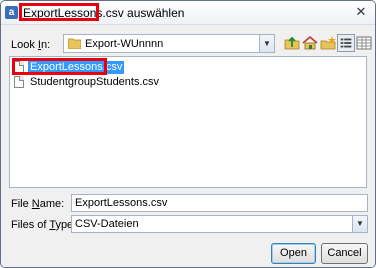 This screenshot has width=376, height=268. Describe the element at coordinates (292, 43) in the screenshot. I see `folder-up-icon` at that location.